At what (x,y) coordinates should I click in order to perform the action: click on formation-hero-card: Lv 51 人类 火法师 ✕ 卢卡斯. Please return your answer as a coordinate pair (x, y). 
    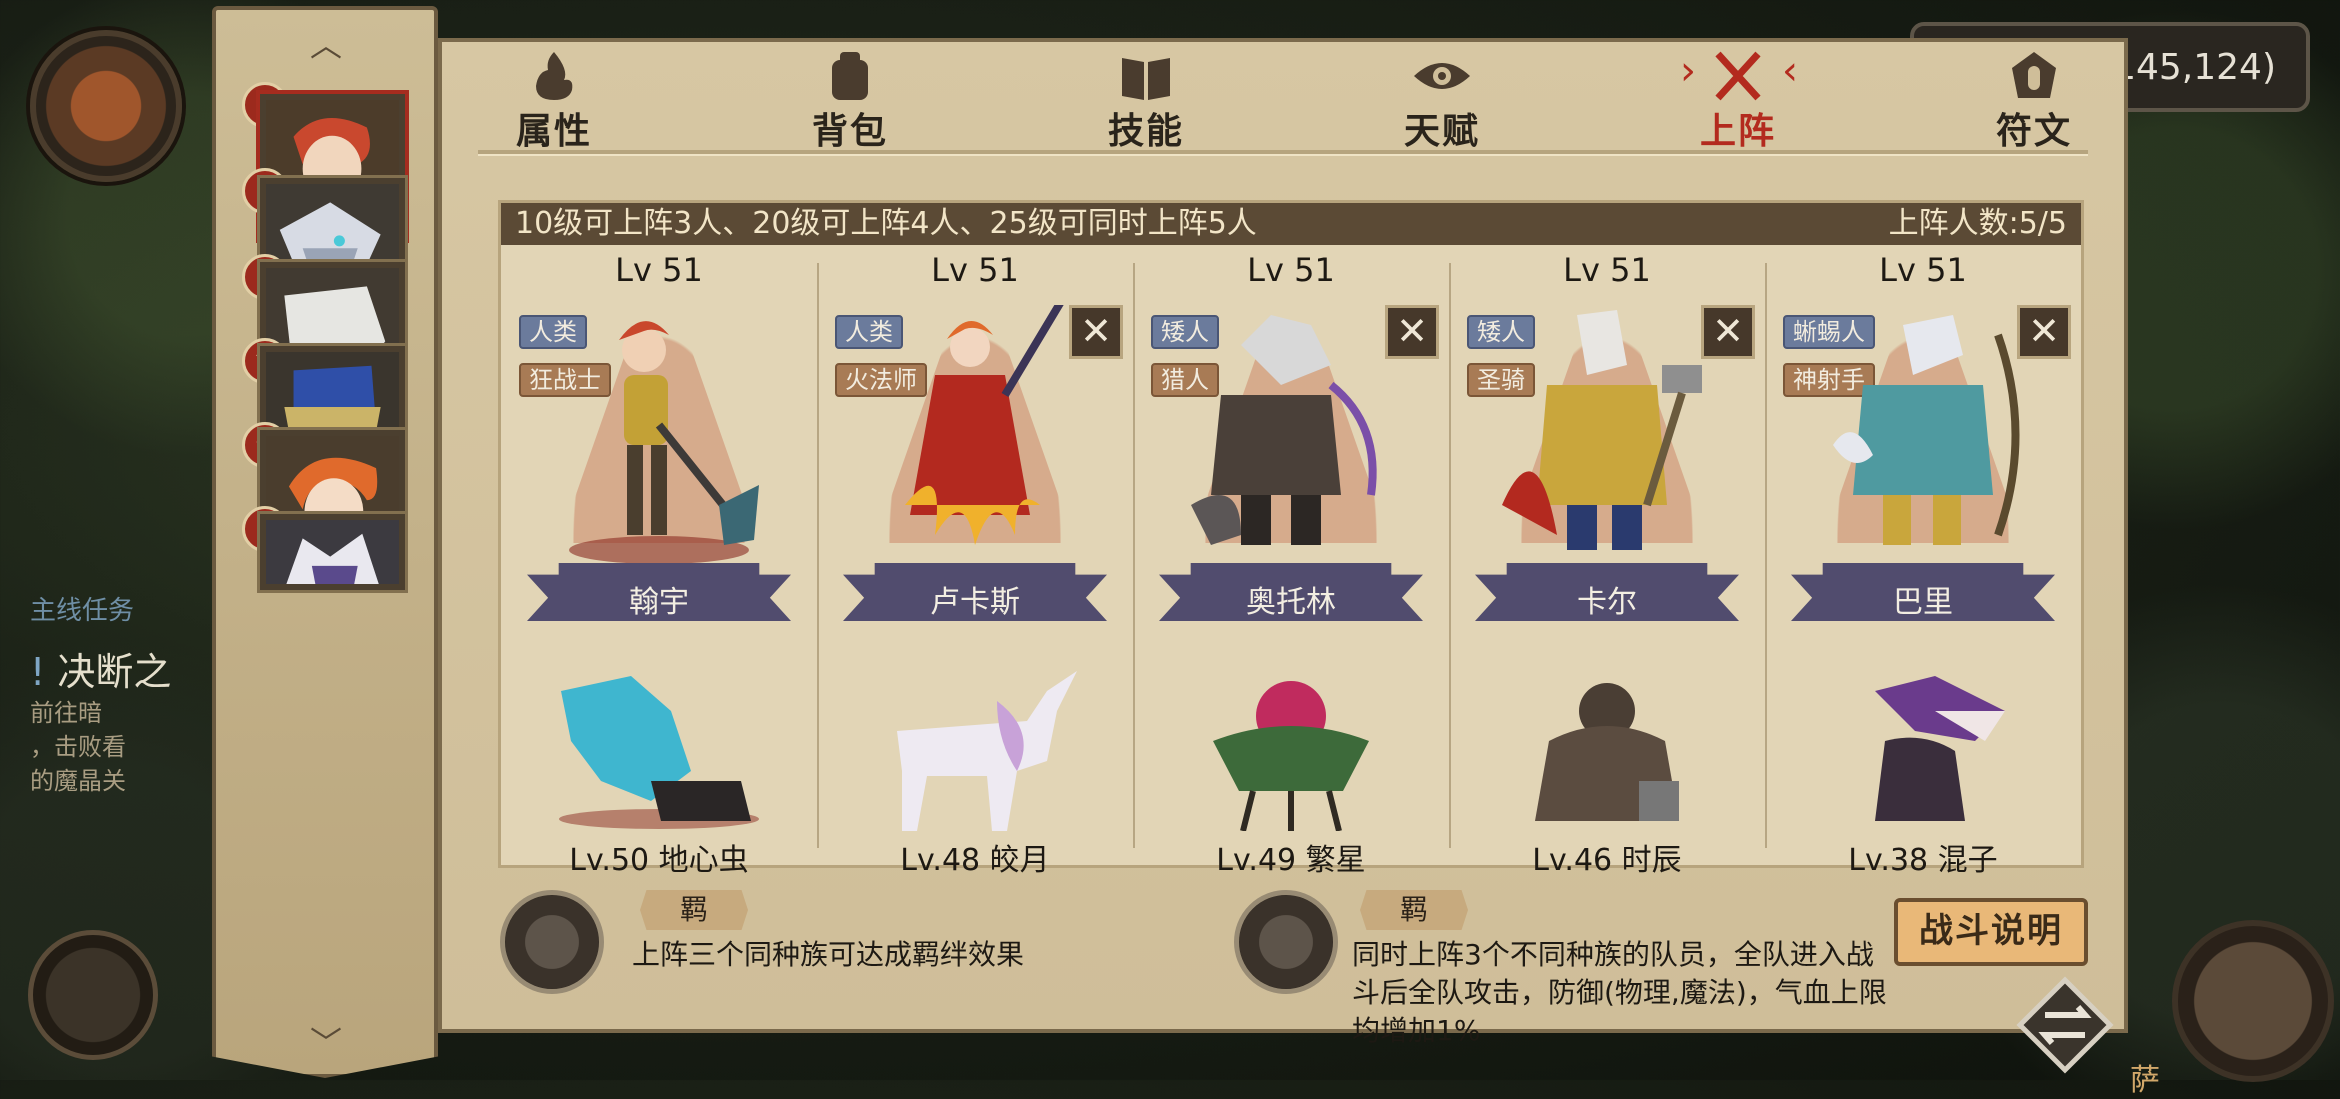
    Looking at the image, I should click on (975, 455).